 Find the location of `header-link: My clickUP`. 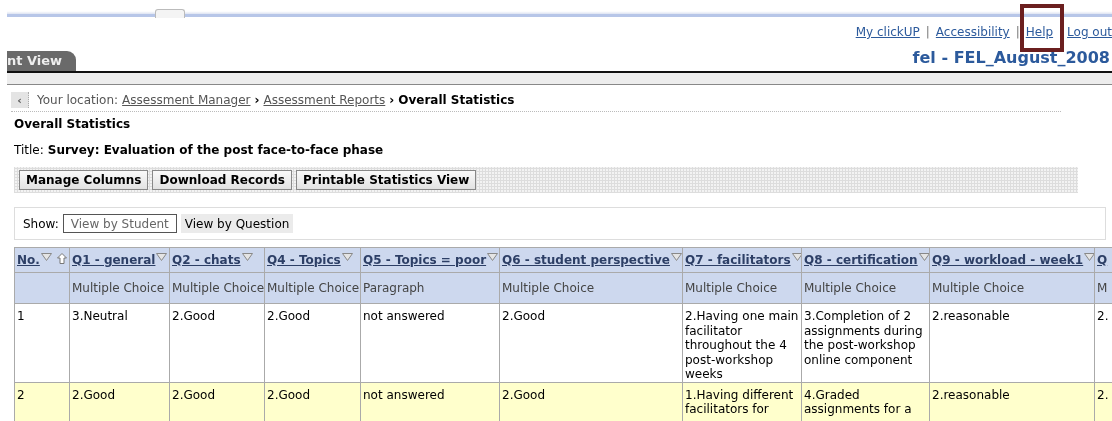

header-link: My clickUP is located at coordinates (887, 32).